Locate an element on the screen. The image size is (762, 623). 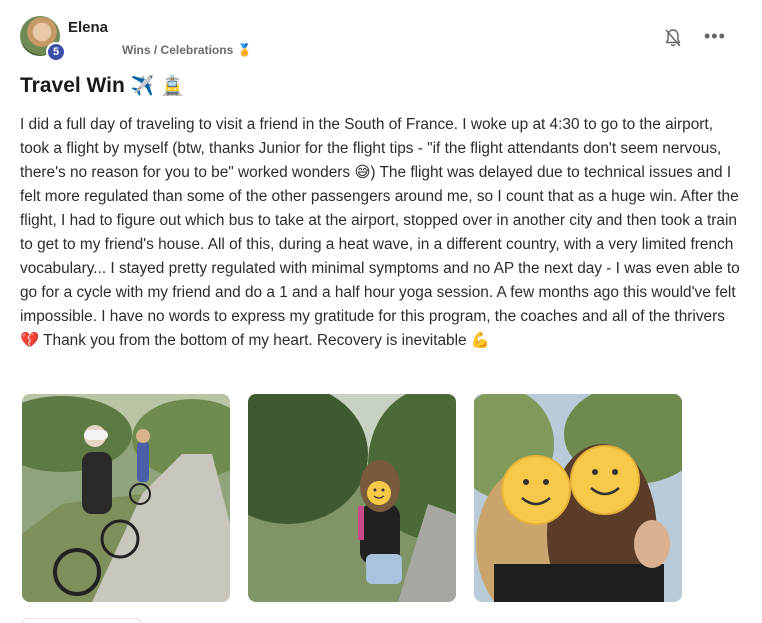
train-icon: 🚊 is located at coordinates (172, 86).